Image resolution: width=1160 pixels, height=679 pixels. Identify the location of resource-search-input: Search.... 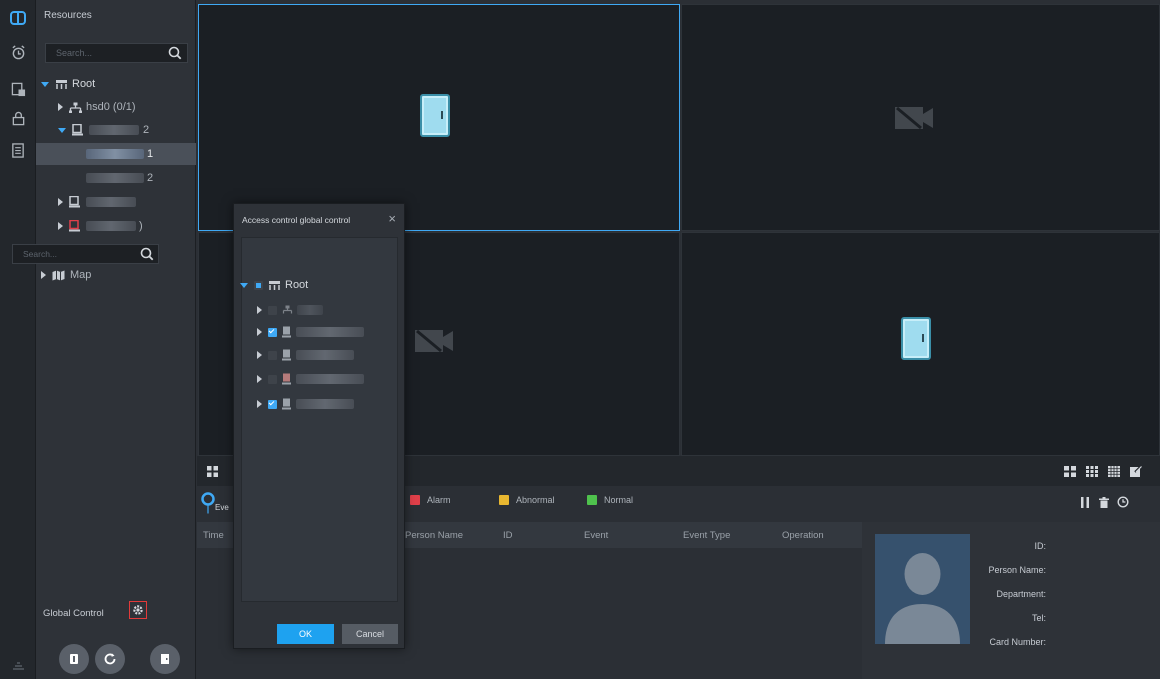
(116, 53).